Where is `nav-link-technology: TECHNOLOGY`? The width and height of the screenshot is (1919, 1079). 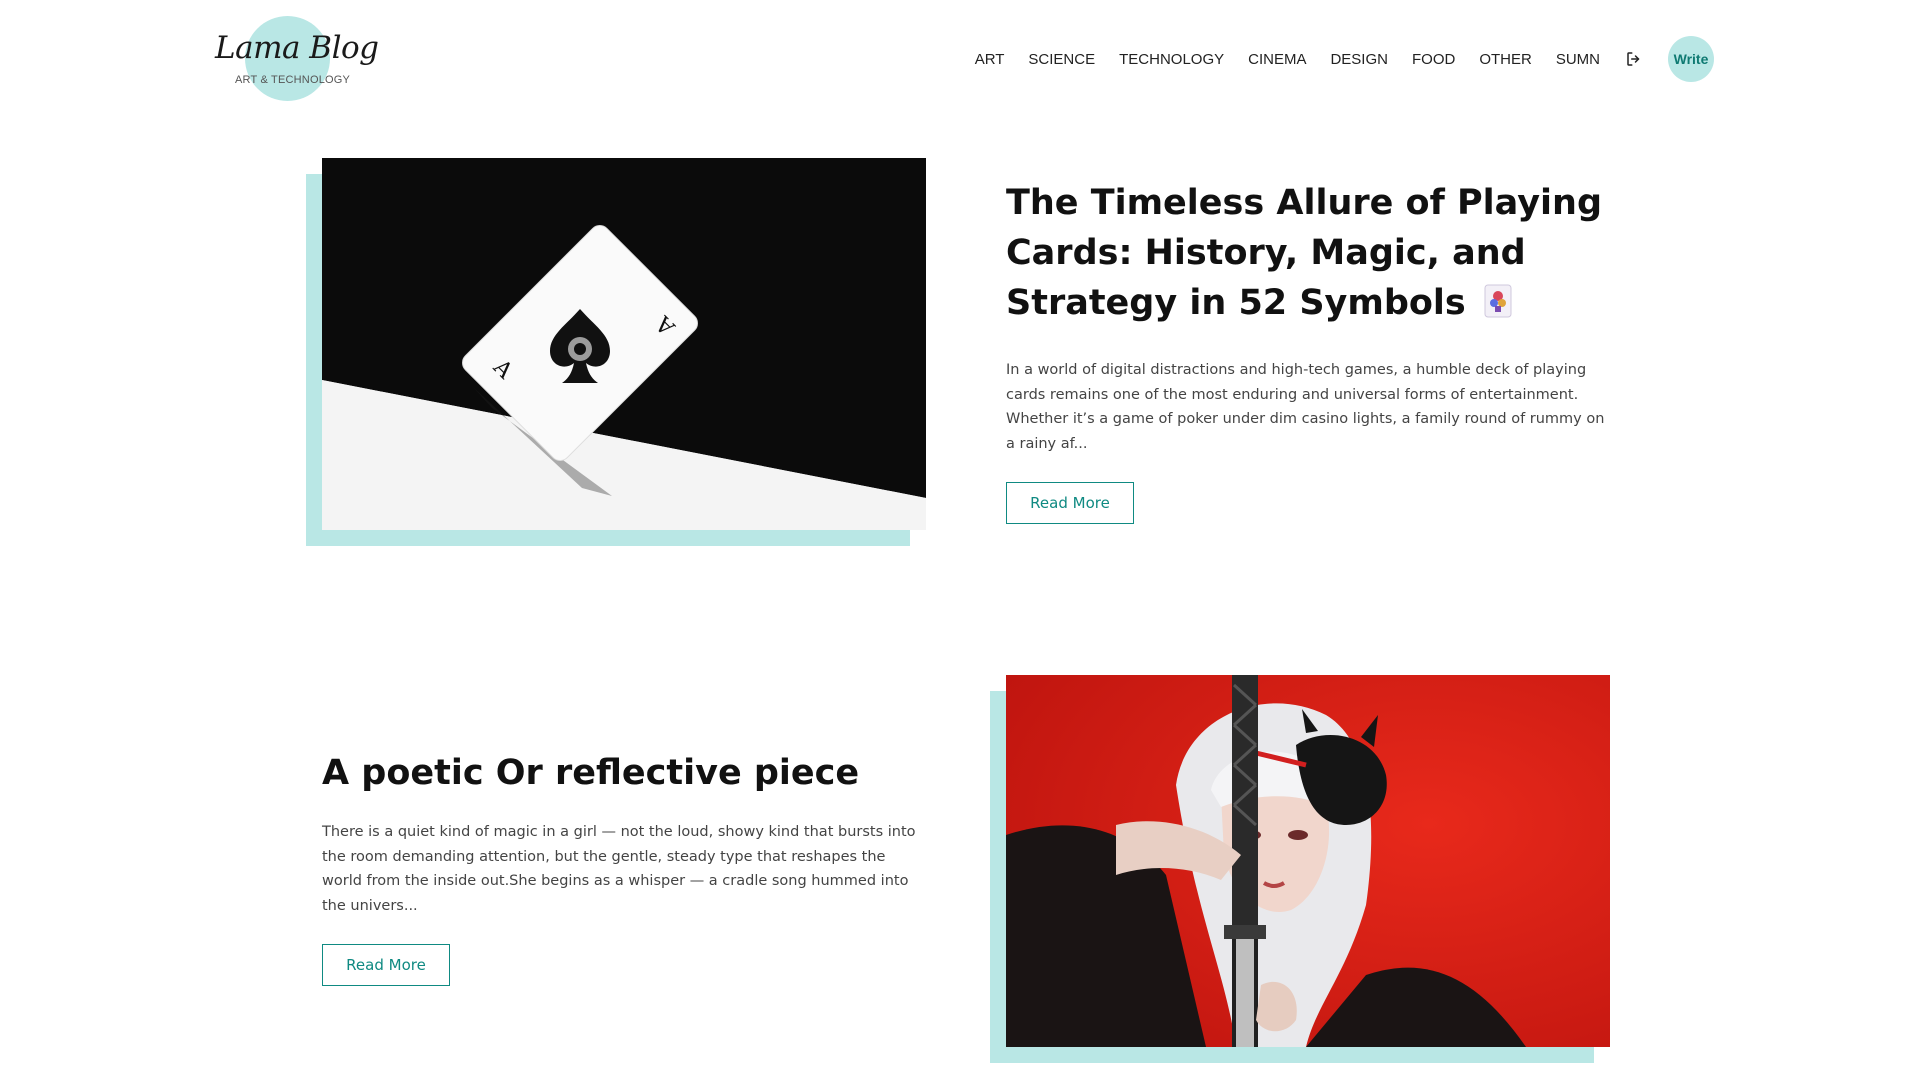
nav-link-technology: TECHNOLOGY is located at coordinates (1171, 59).